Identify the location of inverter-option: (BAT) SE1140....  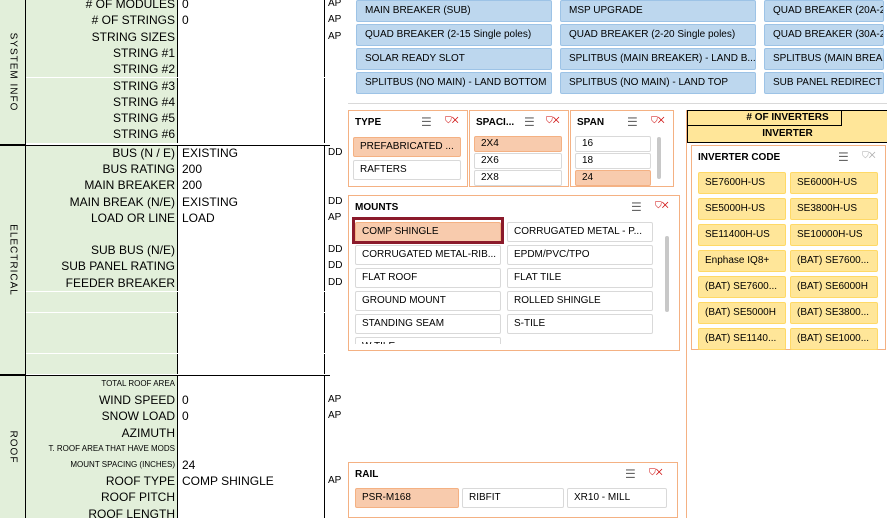
(742, 339).